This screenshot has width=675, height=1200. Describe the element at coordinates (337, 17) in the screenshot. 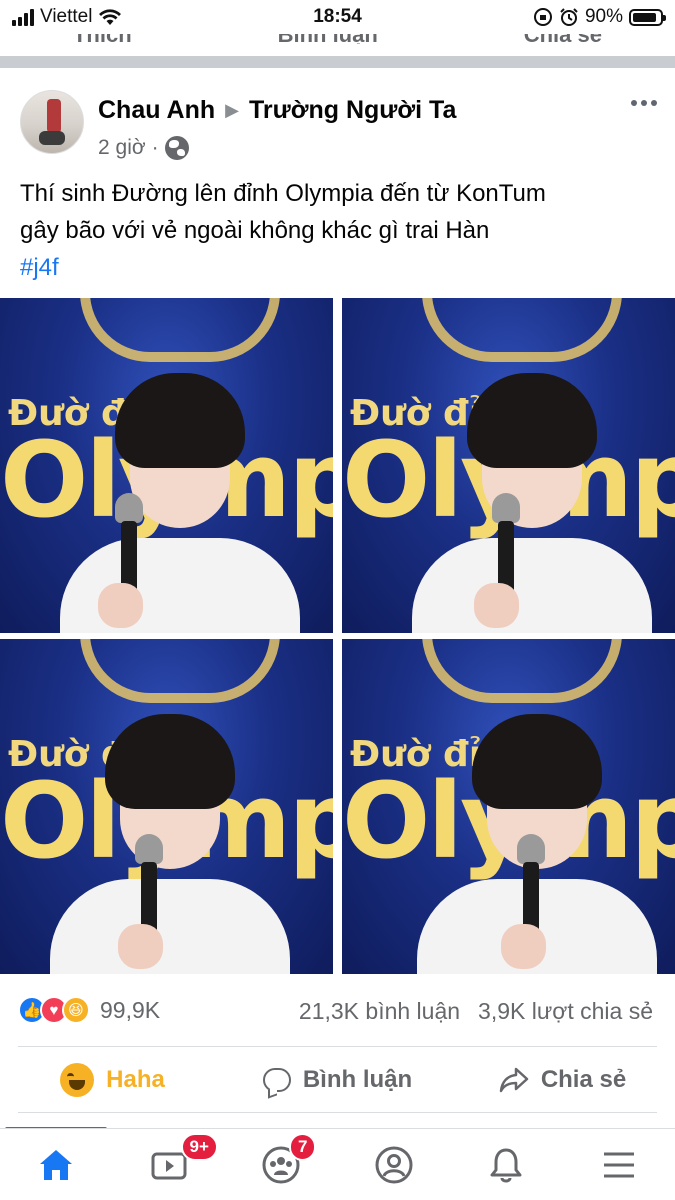

I see `status-bar: Viettel 18:54 90%` at that location.